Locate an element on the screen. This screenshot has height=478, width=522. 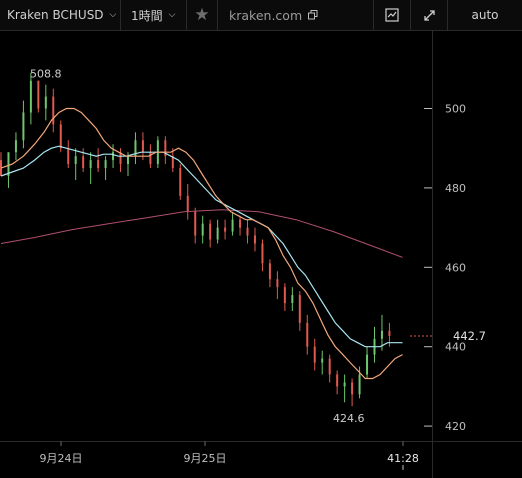
domain-label: kraken.com is located at coordinates (266, 15).